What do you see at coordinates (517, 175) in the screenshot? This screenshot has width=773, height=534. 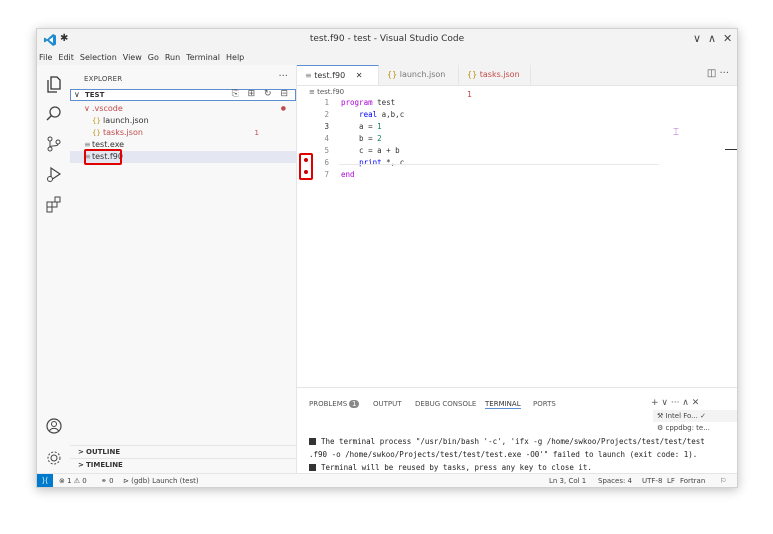 I see `code-line: 7 end` at bounding box center [517, 175].